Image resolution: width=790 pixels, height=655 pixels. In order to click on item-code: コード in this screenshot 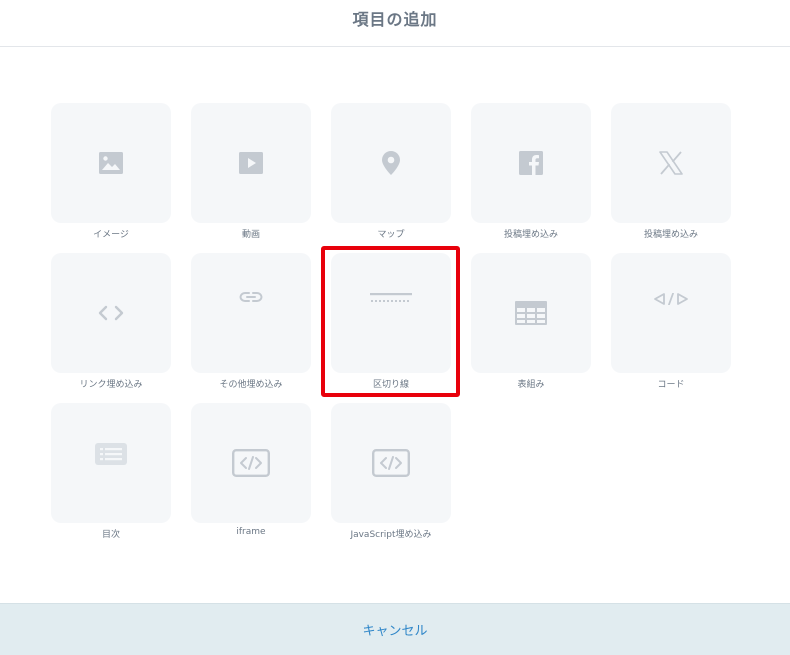, I will do `click(671, 321)`.